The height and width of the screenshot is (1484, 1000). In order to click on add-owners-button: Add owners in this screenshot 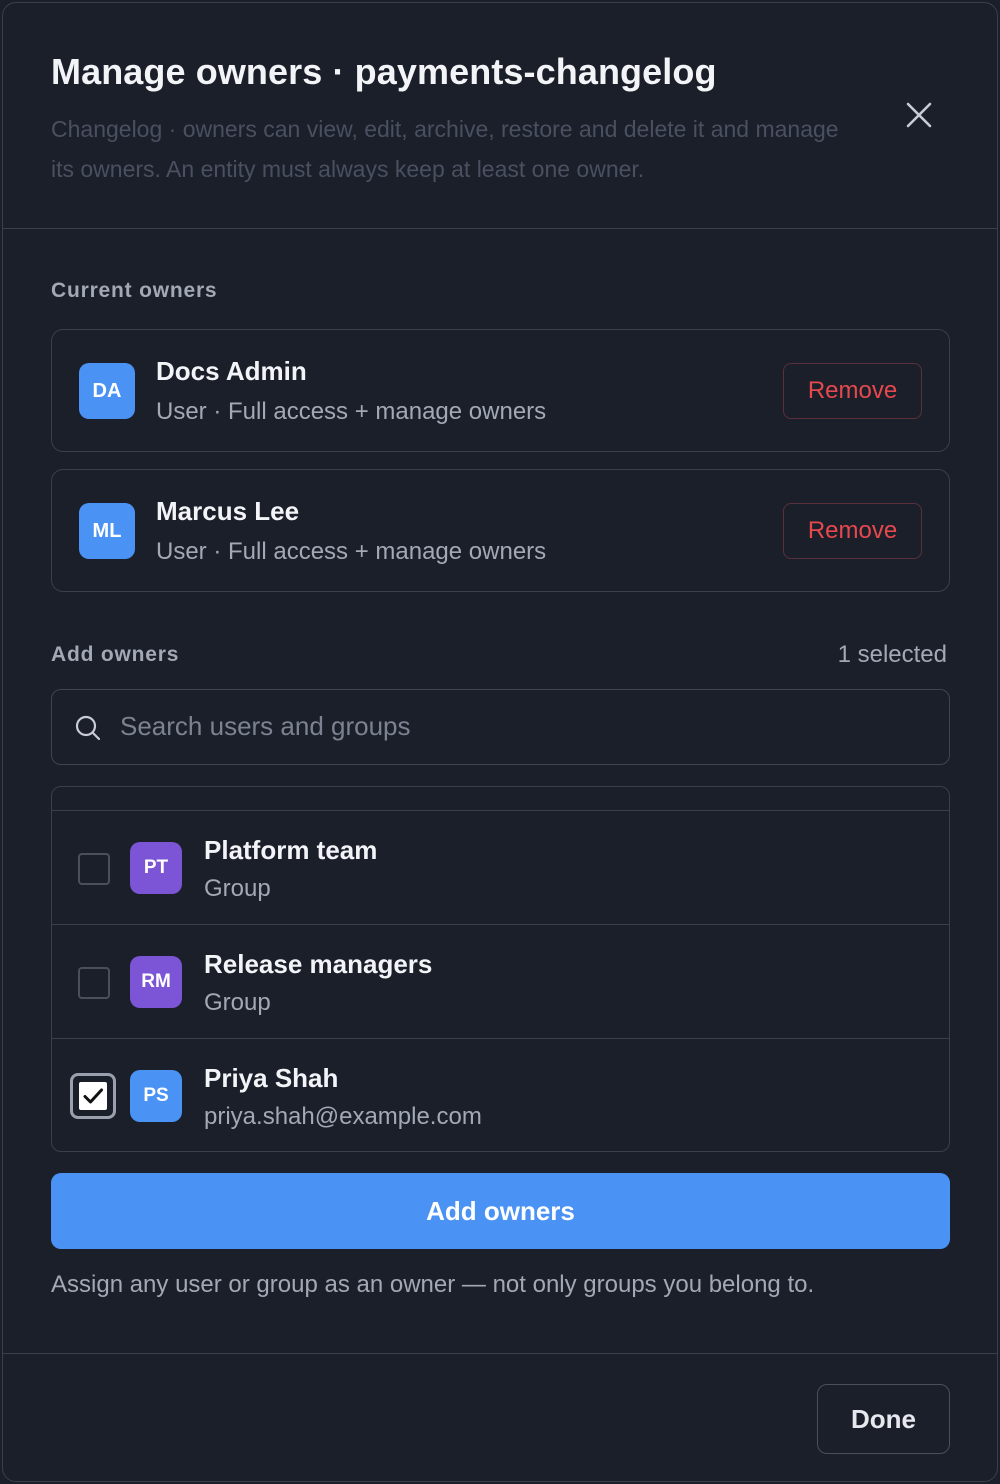, I will do `click(500, 1211)`.